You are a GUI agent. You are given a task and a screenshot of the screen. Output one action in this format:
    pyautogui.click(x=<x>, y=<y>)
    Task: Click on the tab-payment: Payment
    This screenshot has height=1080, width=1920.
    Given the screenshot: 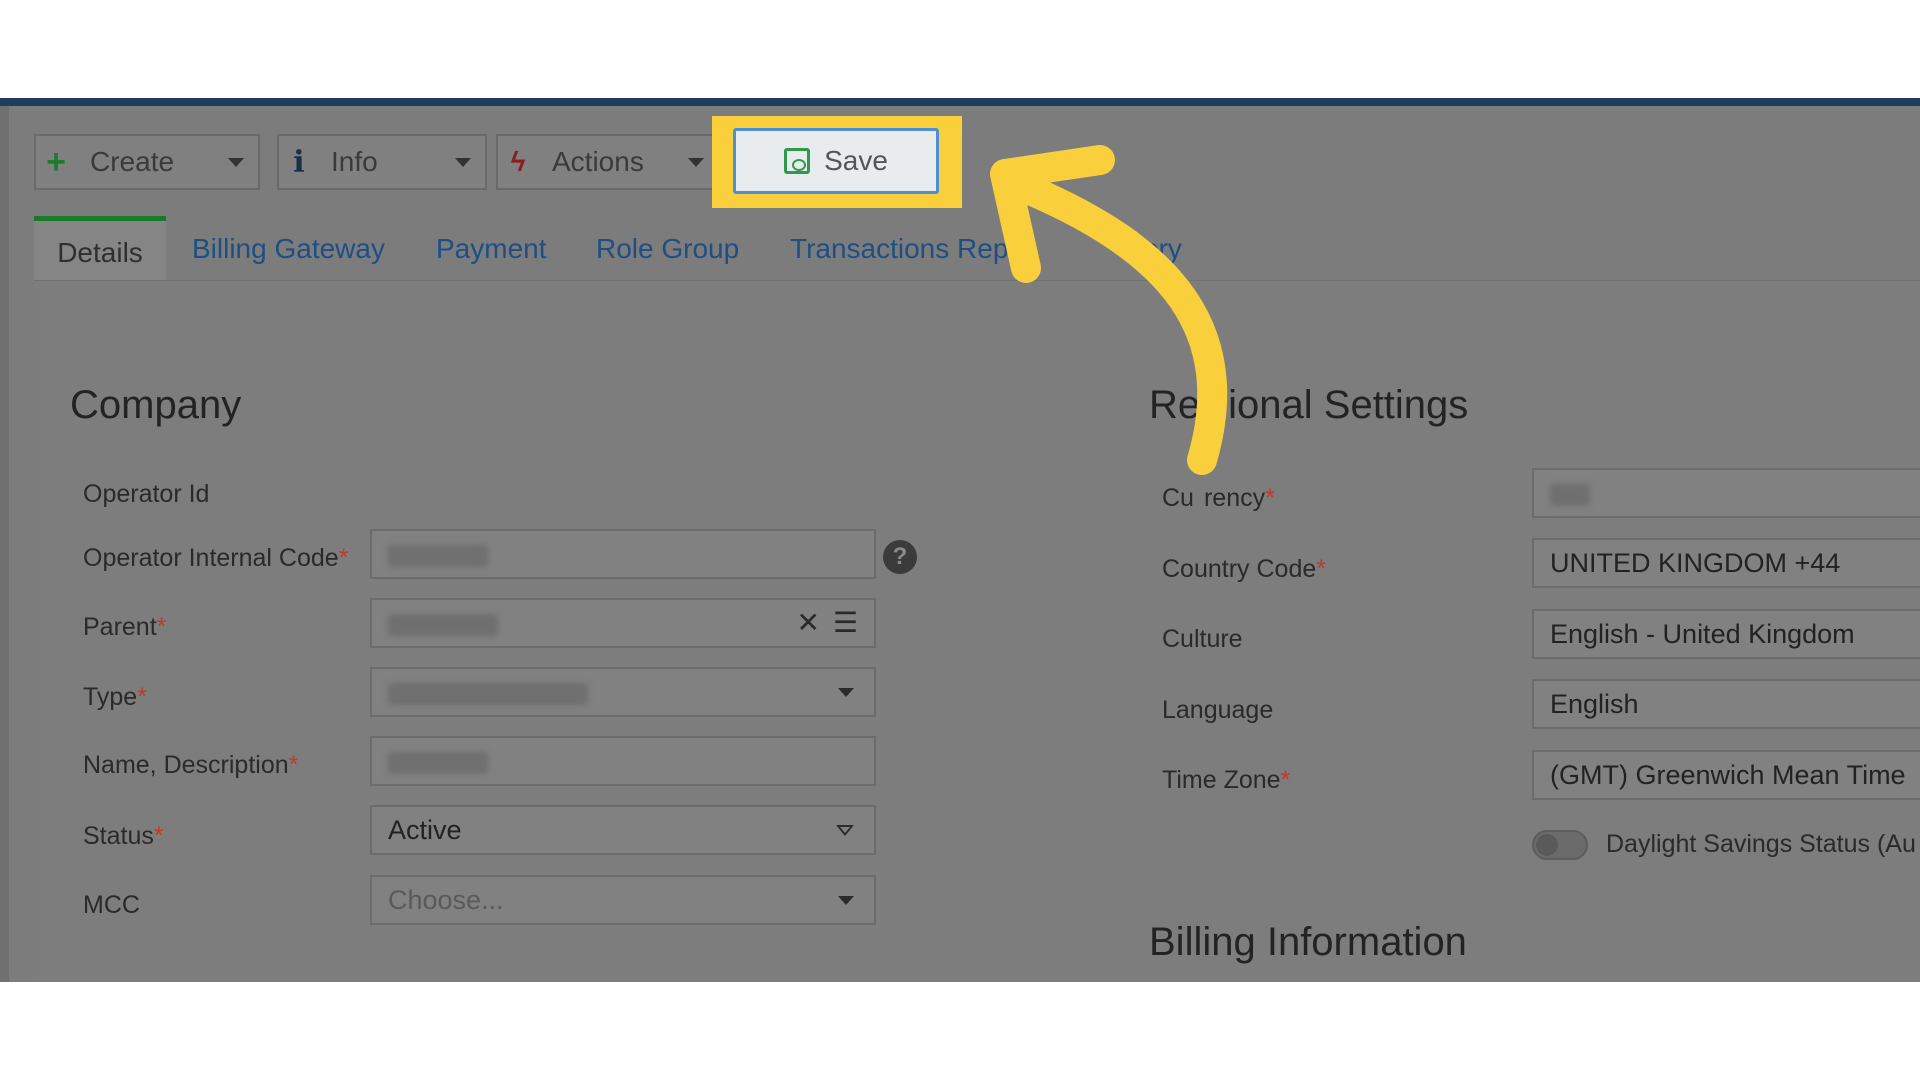 What is the action you would take?
    pyautogui.click(x=491, y=248)
    